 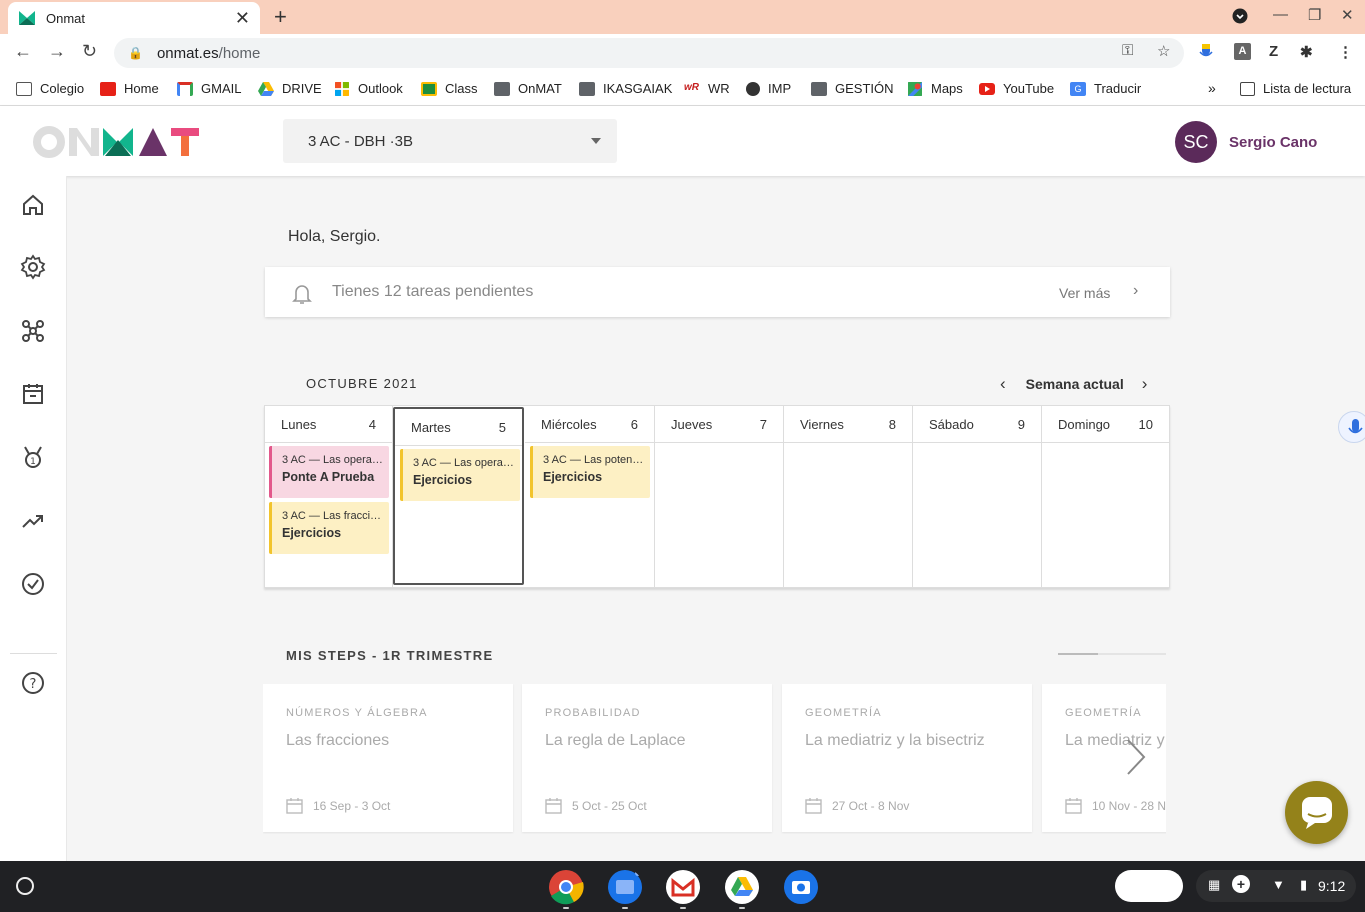 What do you see at coordinates (290, 88) in the screenshot?
I see `bookmark-drive: DRIVE` at bounding box center [290, 88].